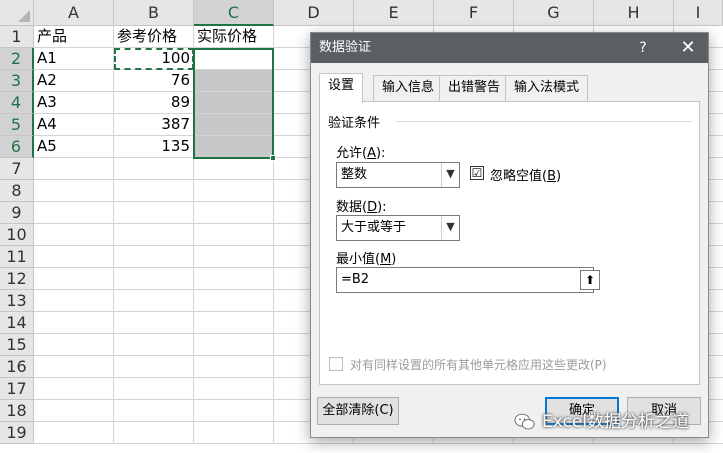 The image size is (723, 453). I want to click on row-header-15: 15, so click(17, 345).